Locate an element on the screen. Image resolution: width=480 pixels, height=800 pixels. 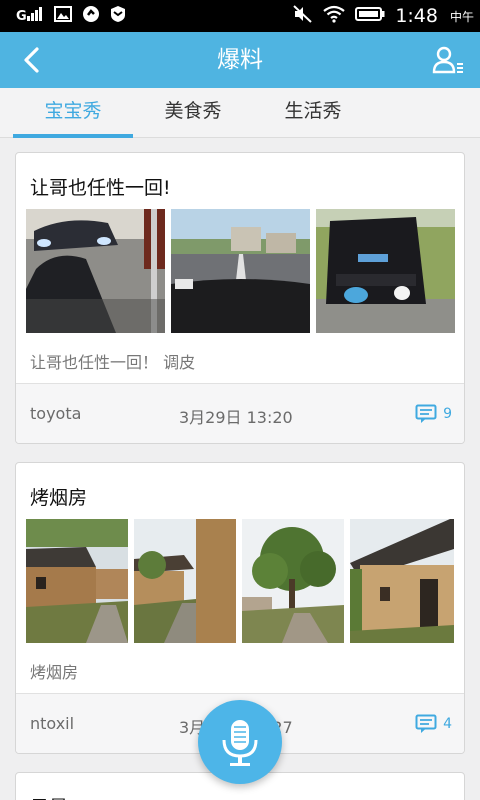
status-left: G is located at coordinates (71, 16).